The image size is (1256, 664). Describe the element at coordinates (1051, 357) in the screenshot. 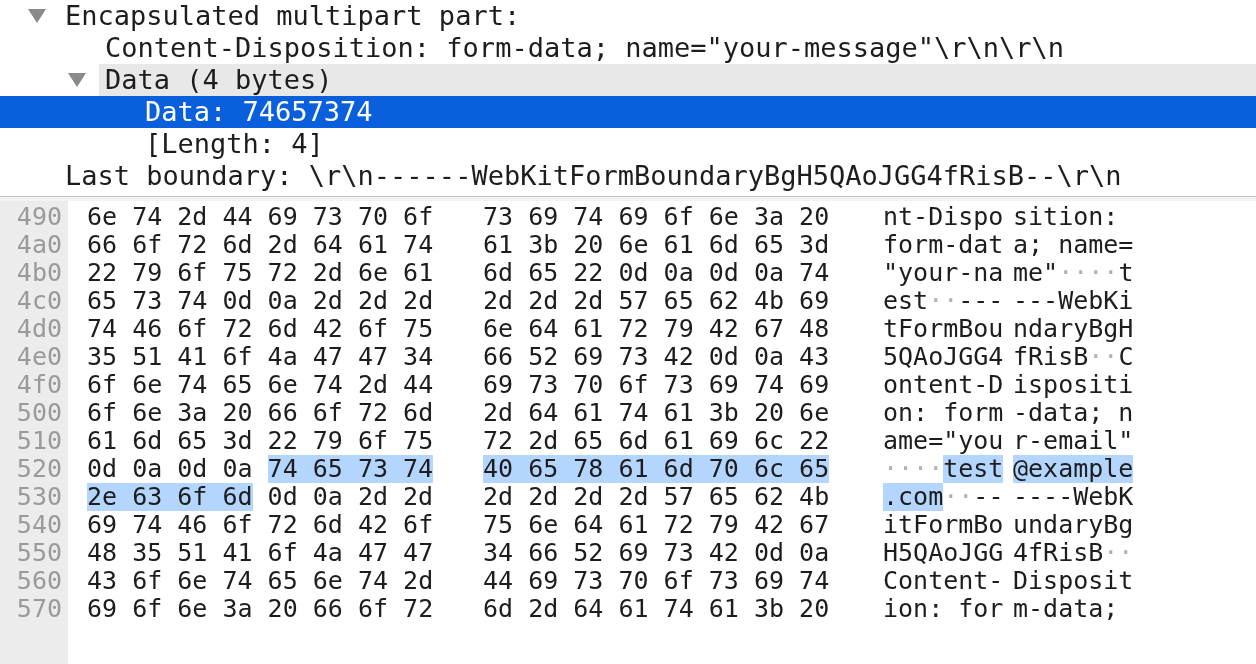

I see `ascii-text: fRisB` at that location.